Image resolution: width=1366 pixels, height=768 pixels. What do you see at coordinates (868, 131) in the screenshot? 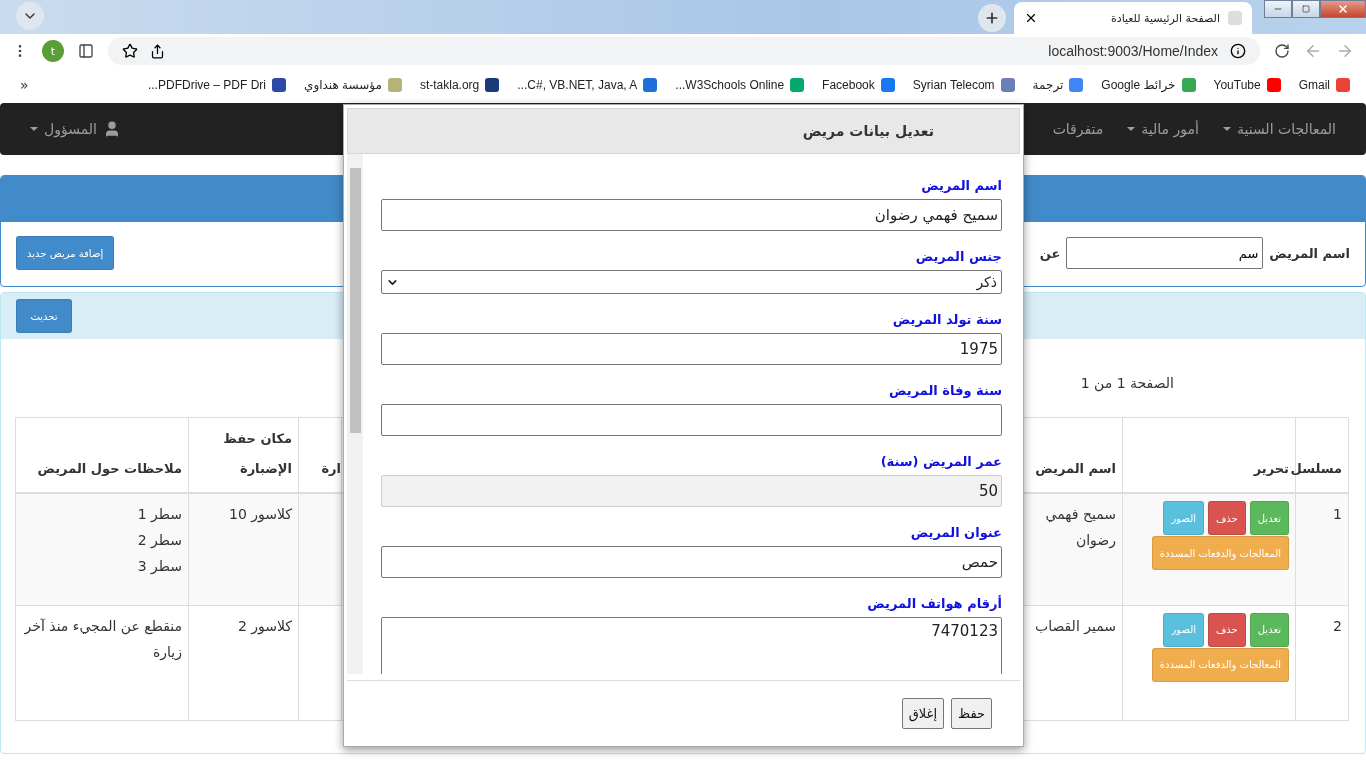
I see `dialog-title: تعديل بيانات مريض` at bounding box center [868, 131].